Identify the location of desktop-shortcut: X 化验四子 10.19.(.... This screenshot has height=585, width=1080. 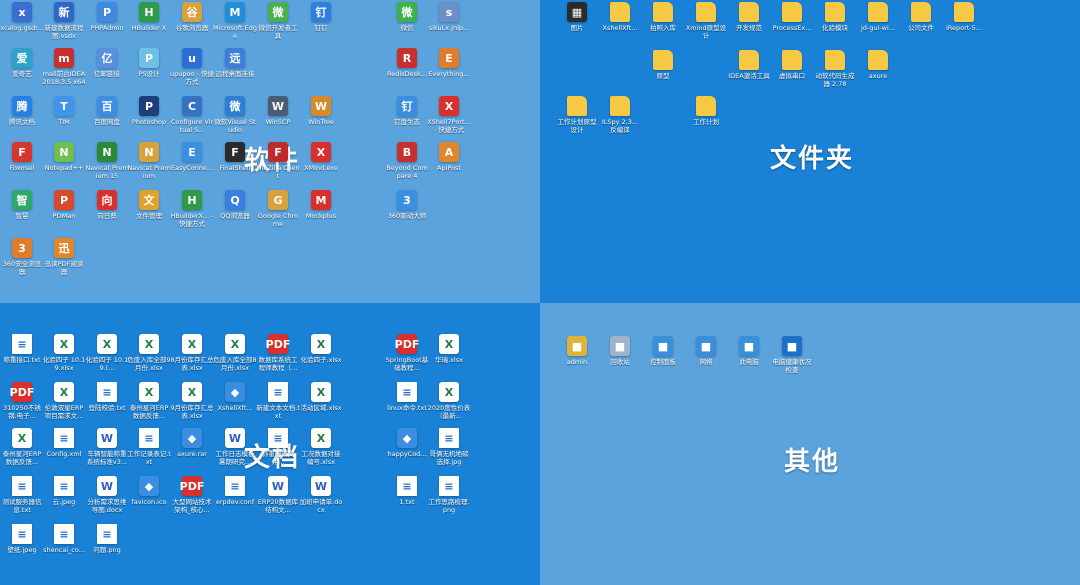
(107, 353).